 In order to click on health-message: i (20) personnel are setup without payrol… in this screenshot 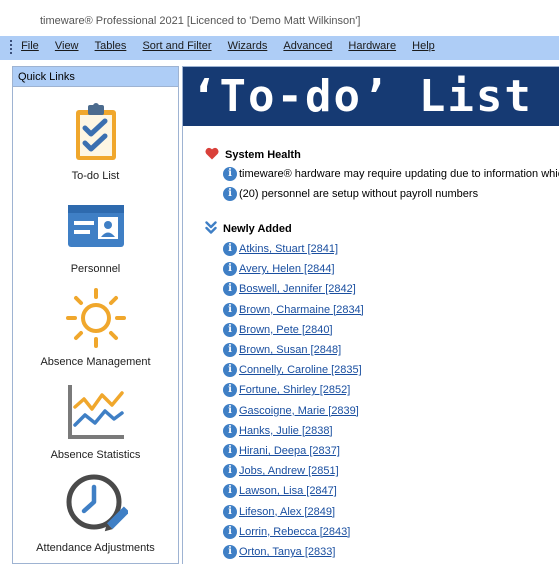, I will do `click(350, 194)`.